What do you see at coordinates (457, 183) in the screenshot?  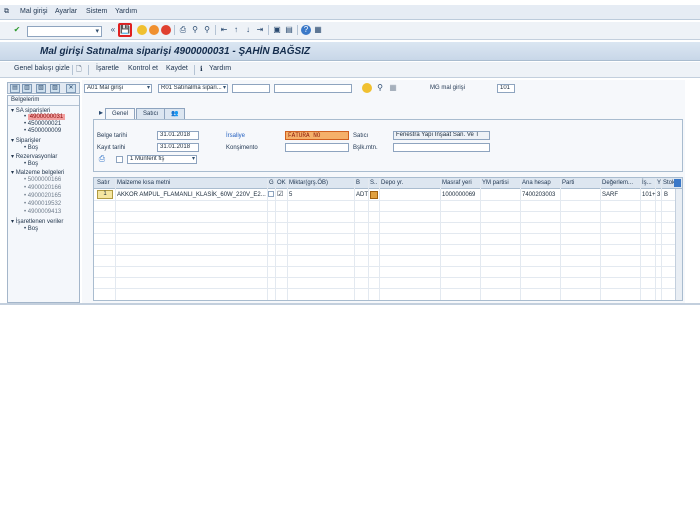 I see `col-cost-center: Masraf yeri` at bounding box center [457, 183].